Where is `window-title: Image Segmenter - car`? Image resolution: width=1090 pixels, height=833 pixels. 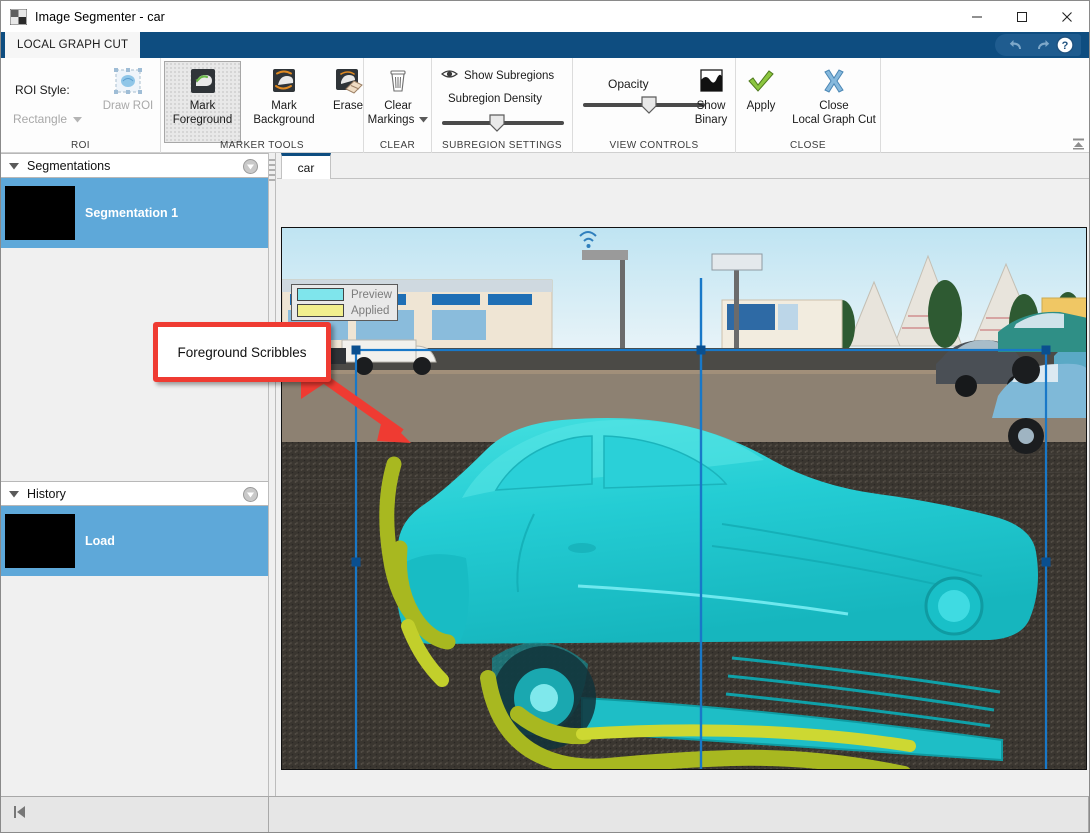 window-title: Image Segmenter - car is located at coordinates (100, 16).